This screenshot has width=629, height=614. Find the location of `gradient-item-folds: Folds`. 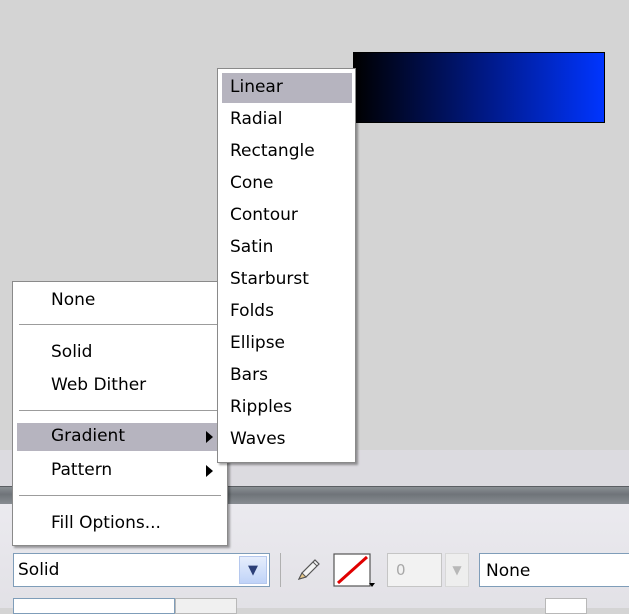

gradient-item-folds: Folds is located at coordinates (287, 312).